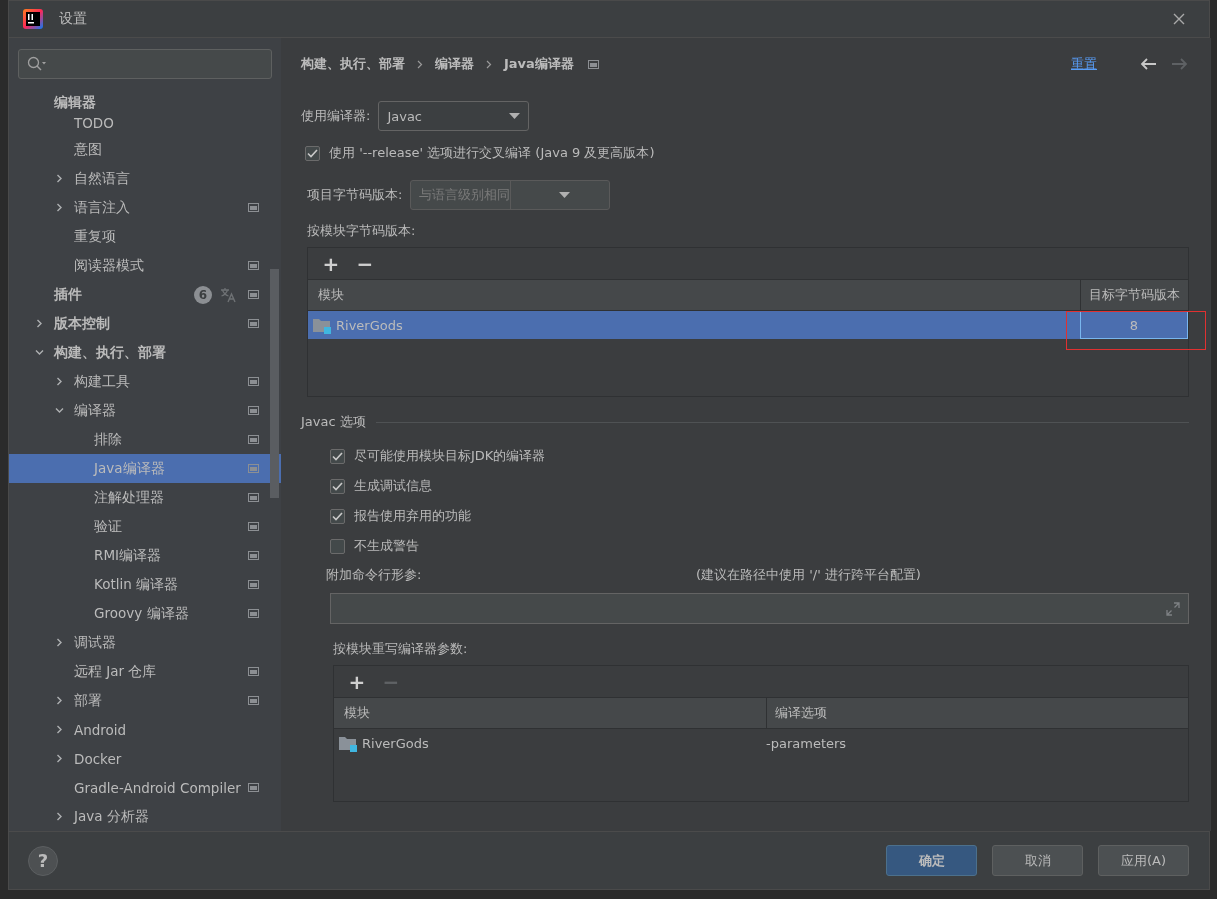 This screenshot has height=899, width=1217. I want to click on tree-item: 排除, so click(145, 439).